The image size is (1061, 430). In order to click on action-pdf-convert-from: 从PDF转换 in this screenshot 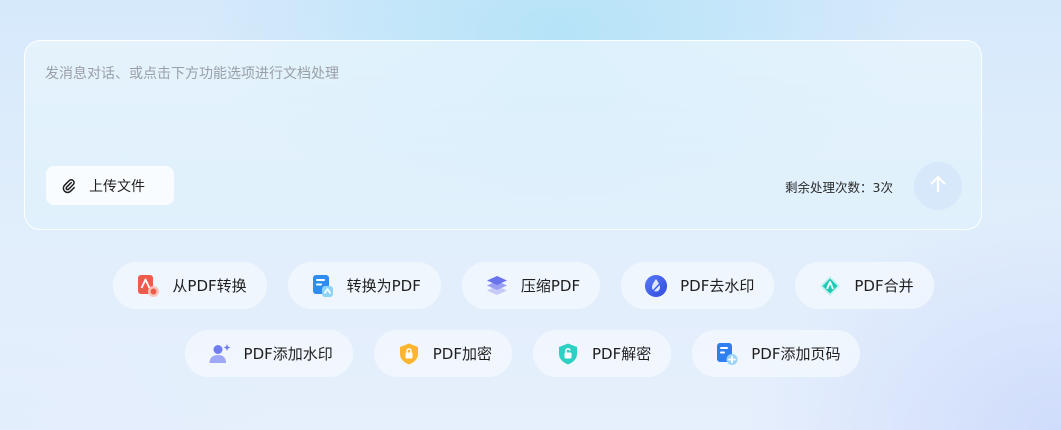, I will do `click(190, 285)`.